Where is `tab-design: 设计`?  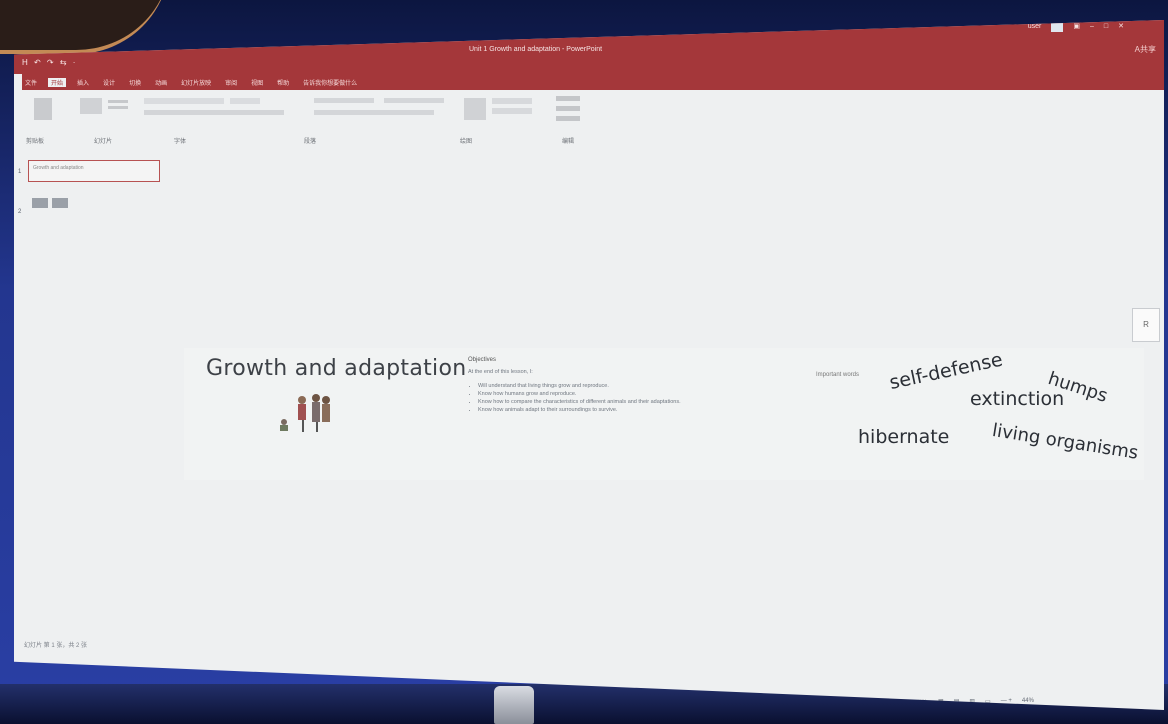
tab-design: 设计 is located at coordinates (109, 82).